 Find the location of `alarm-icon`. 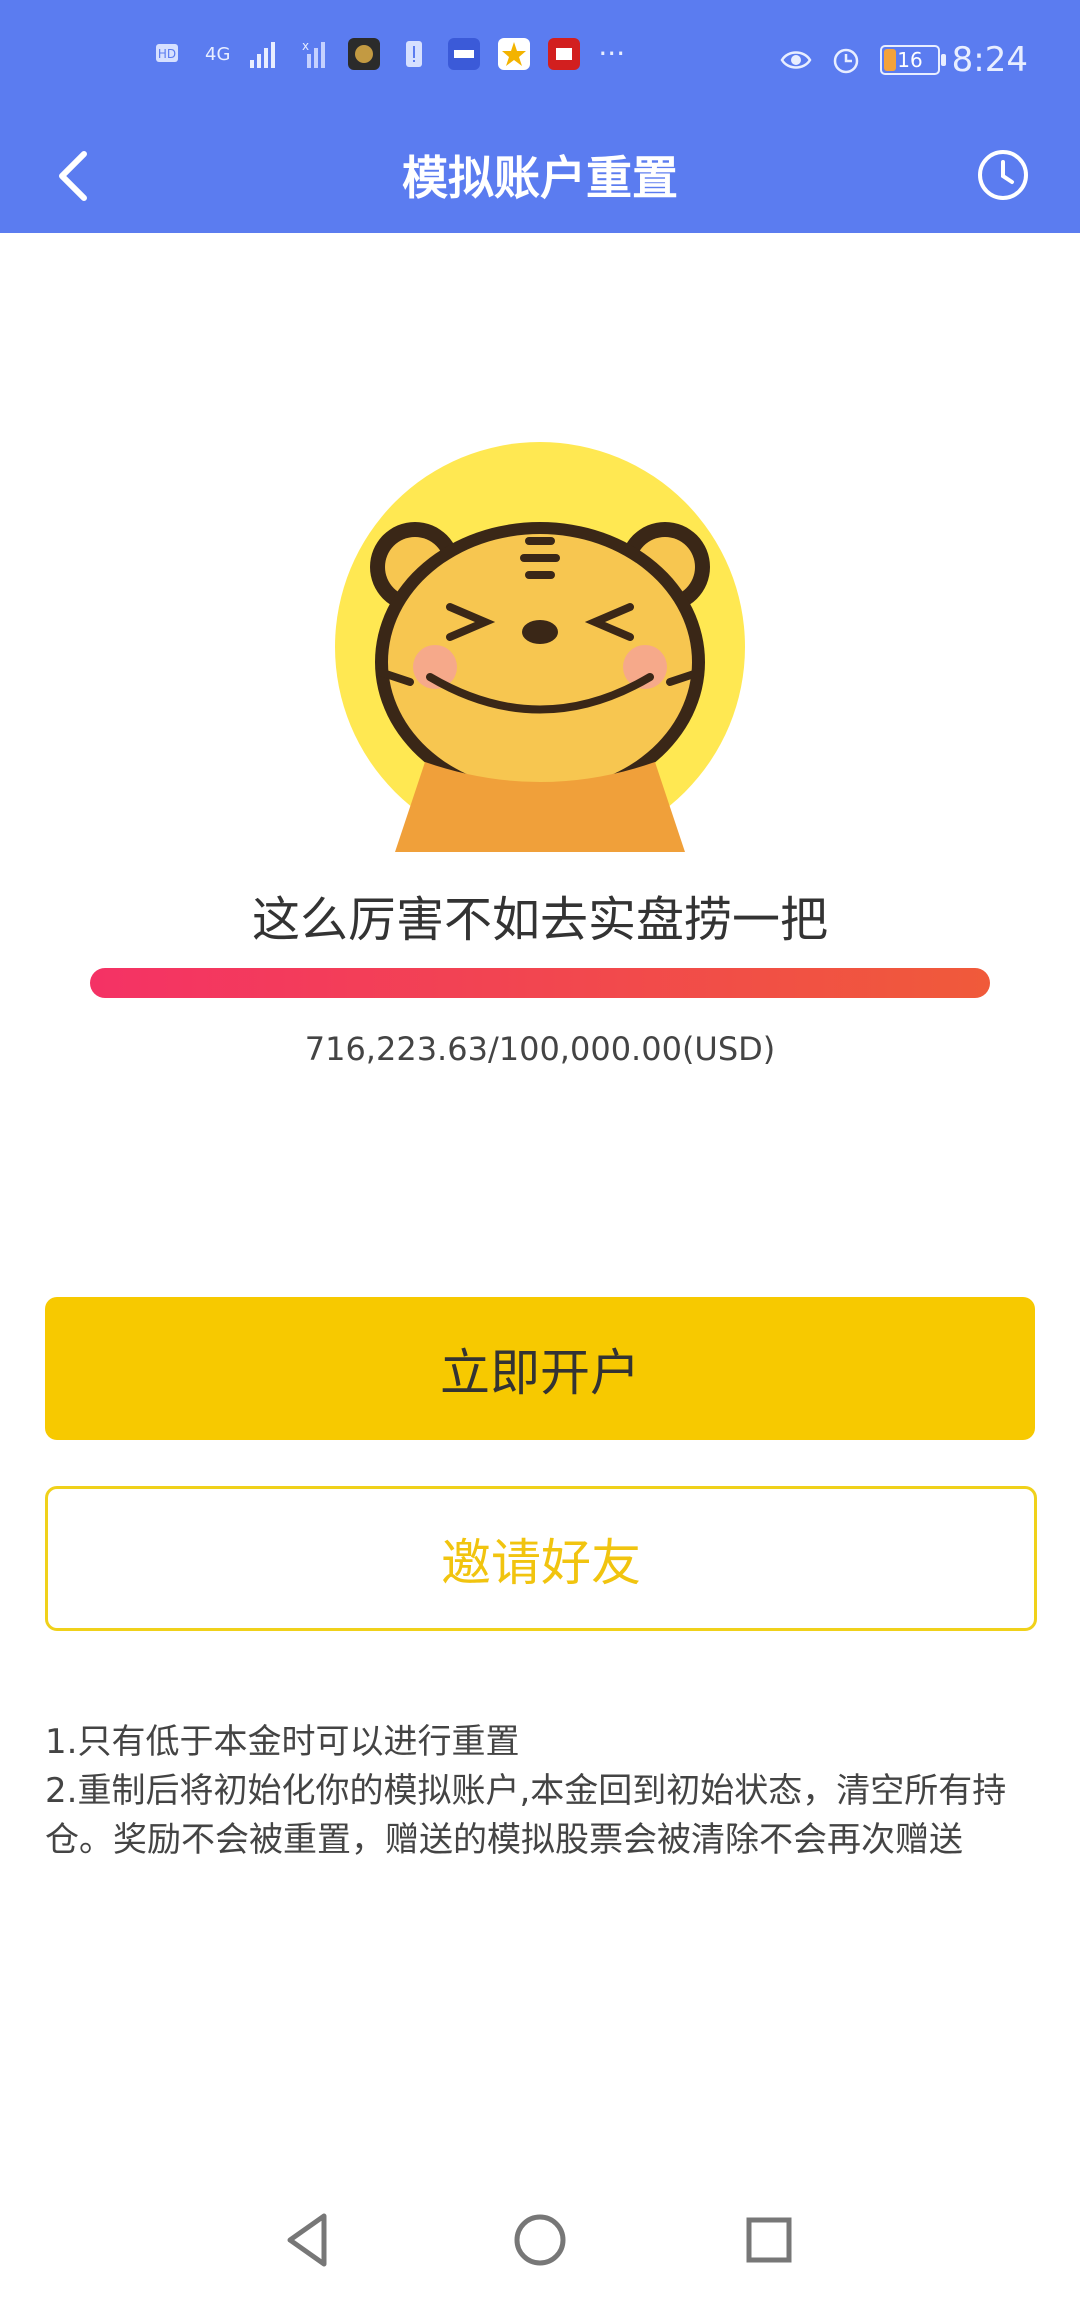

alarm-icon is located at coordinates (846, 61).